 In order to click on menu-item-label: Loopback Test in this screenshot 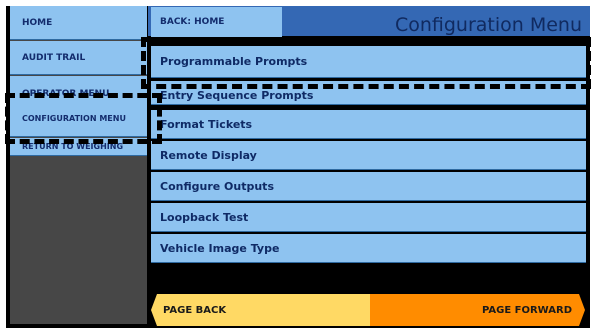, I will do `click(204, 217)`.